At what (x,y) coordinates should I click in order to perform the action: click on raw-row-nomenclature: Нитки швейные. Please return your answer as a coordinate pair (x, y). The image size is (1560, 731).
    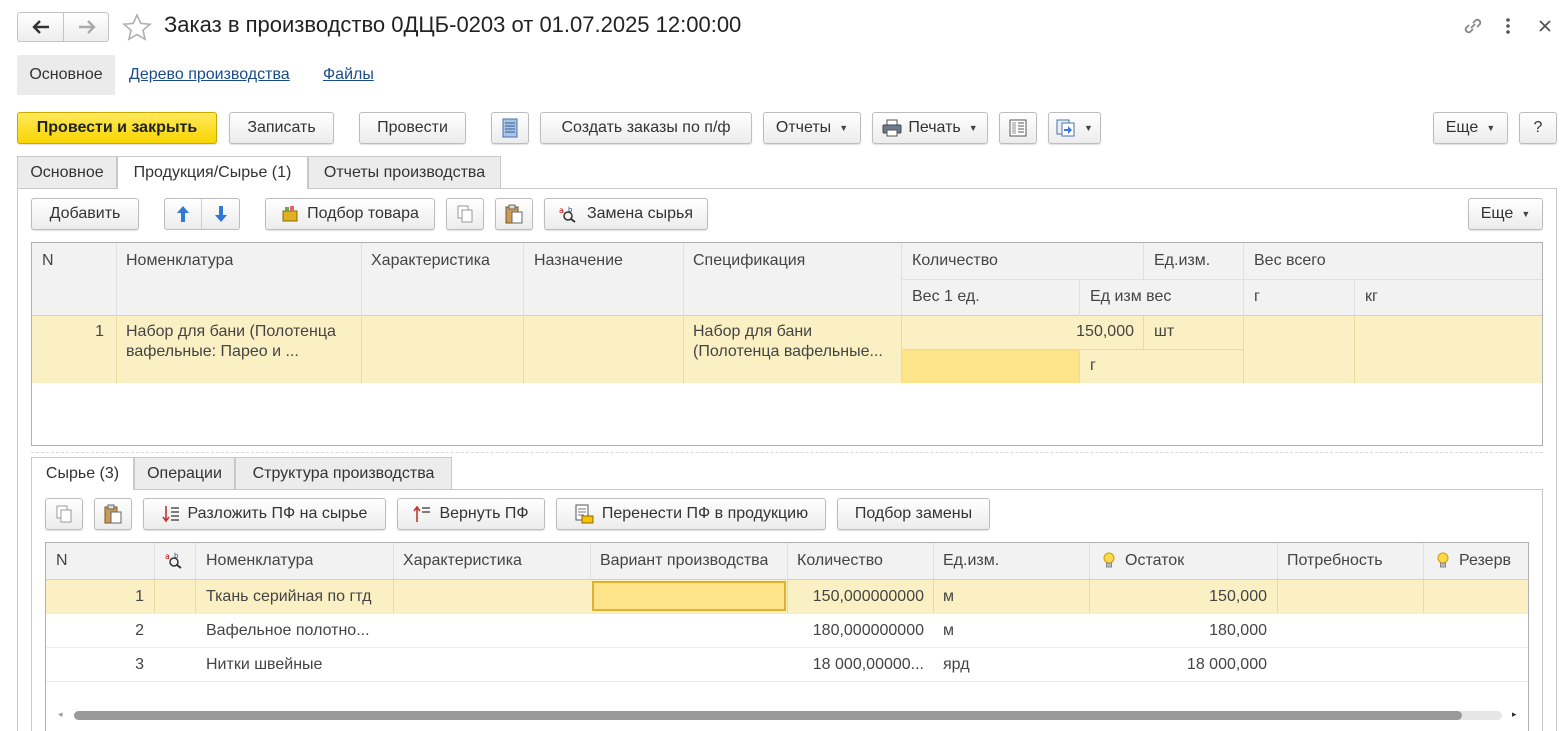
    Looking at the image, I should click on (264, 664).